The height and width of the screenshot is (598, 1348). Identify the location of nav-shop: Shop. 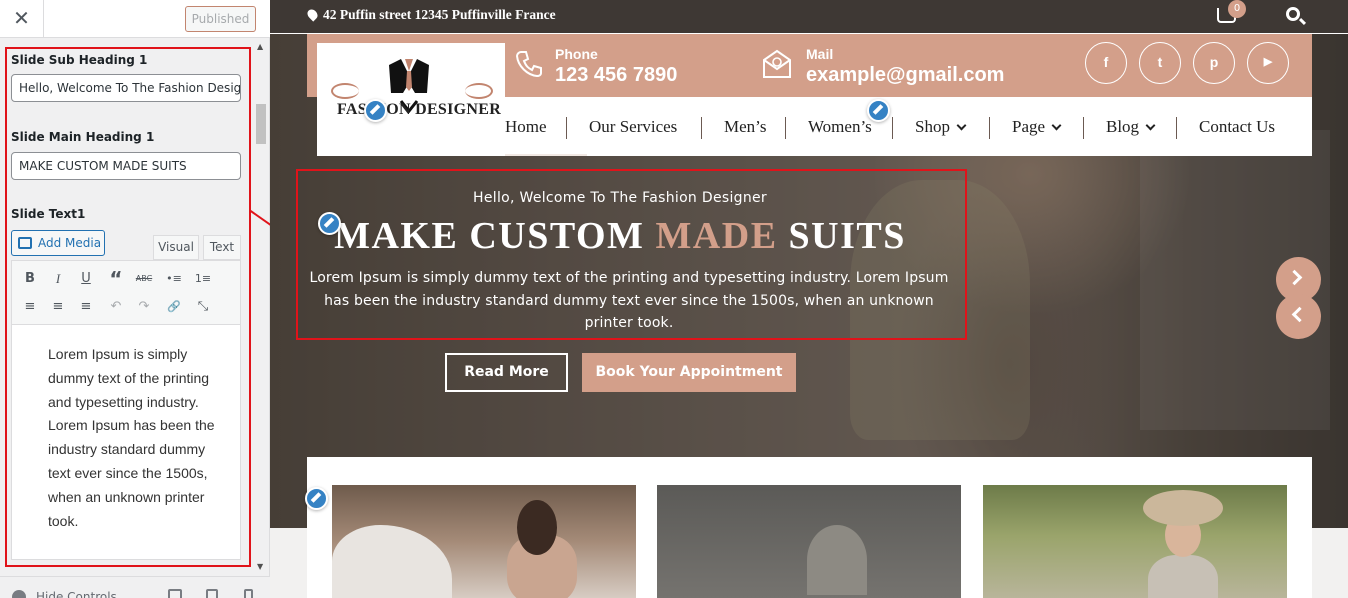
(941, 127).